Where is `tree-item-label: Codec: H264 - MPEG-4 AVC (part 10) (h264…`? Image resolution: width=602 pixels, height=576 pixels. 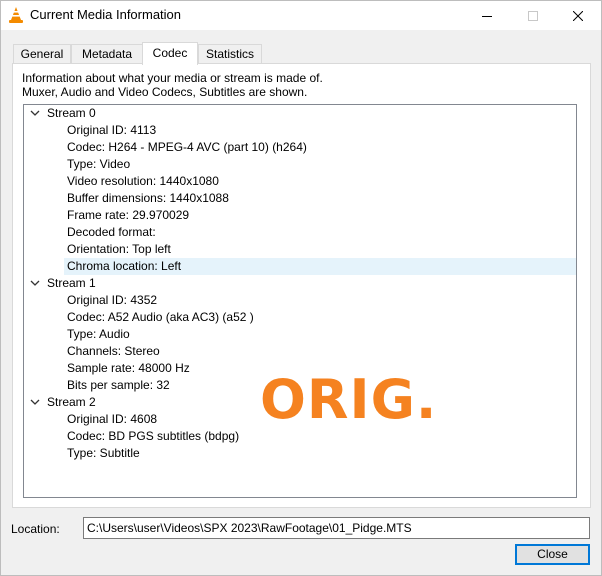
tree-item-label: Codec: H264 - MPEG-4 AVC (part 10) (h264… is located at coordinates (187, 147).